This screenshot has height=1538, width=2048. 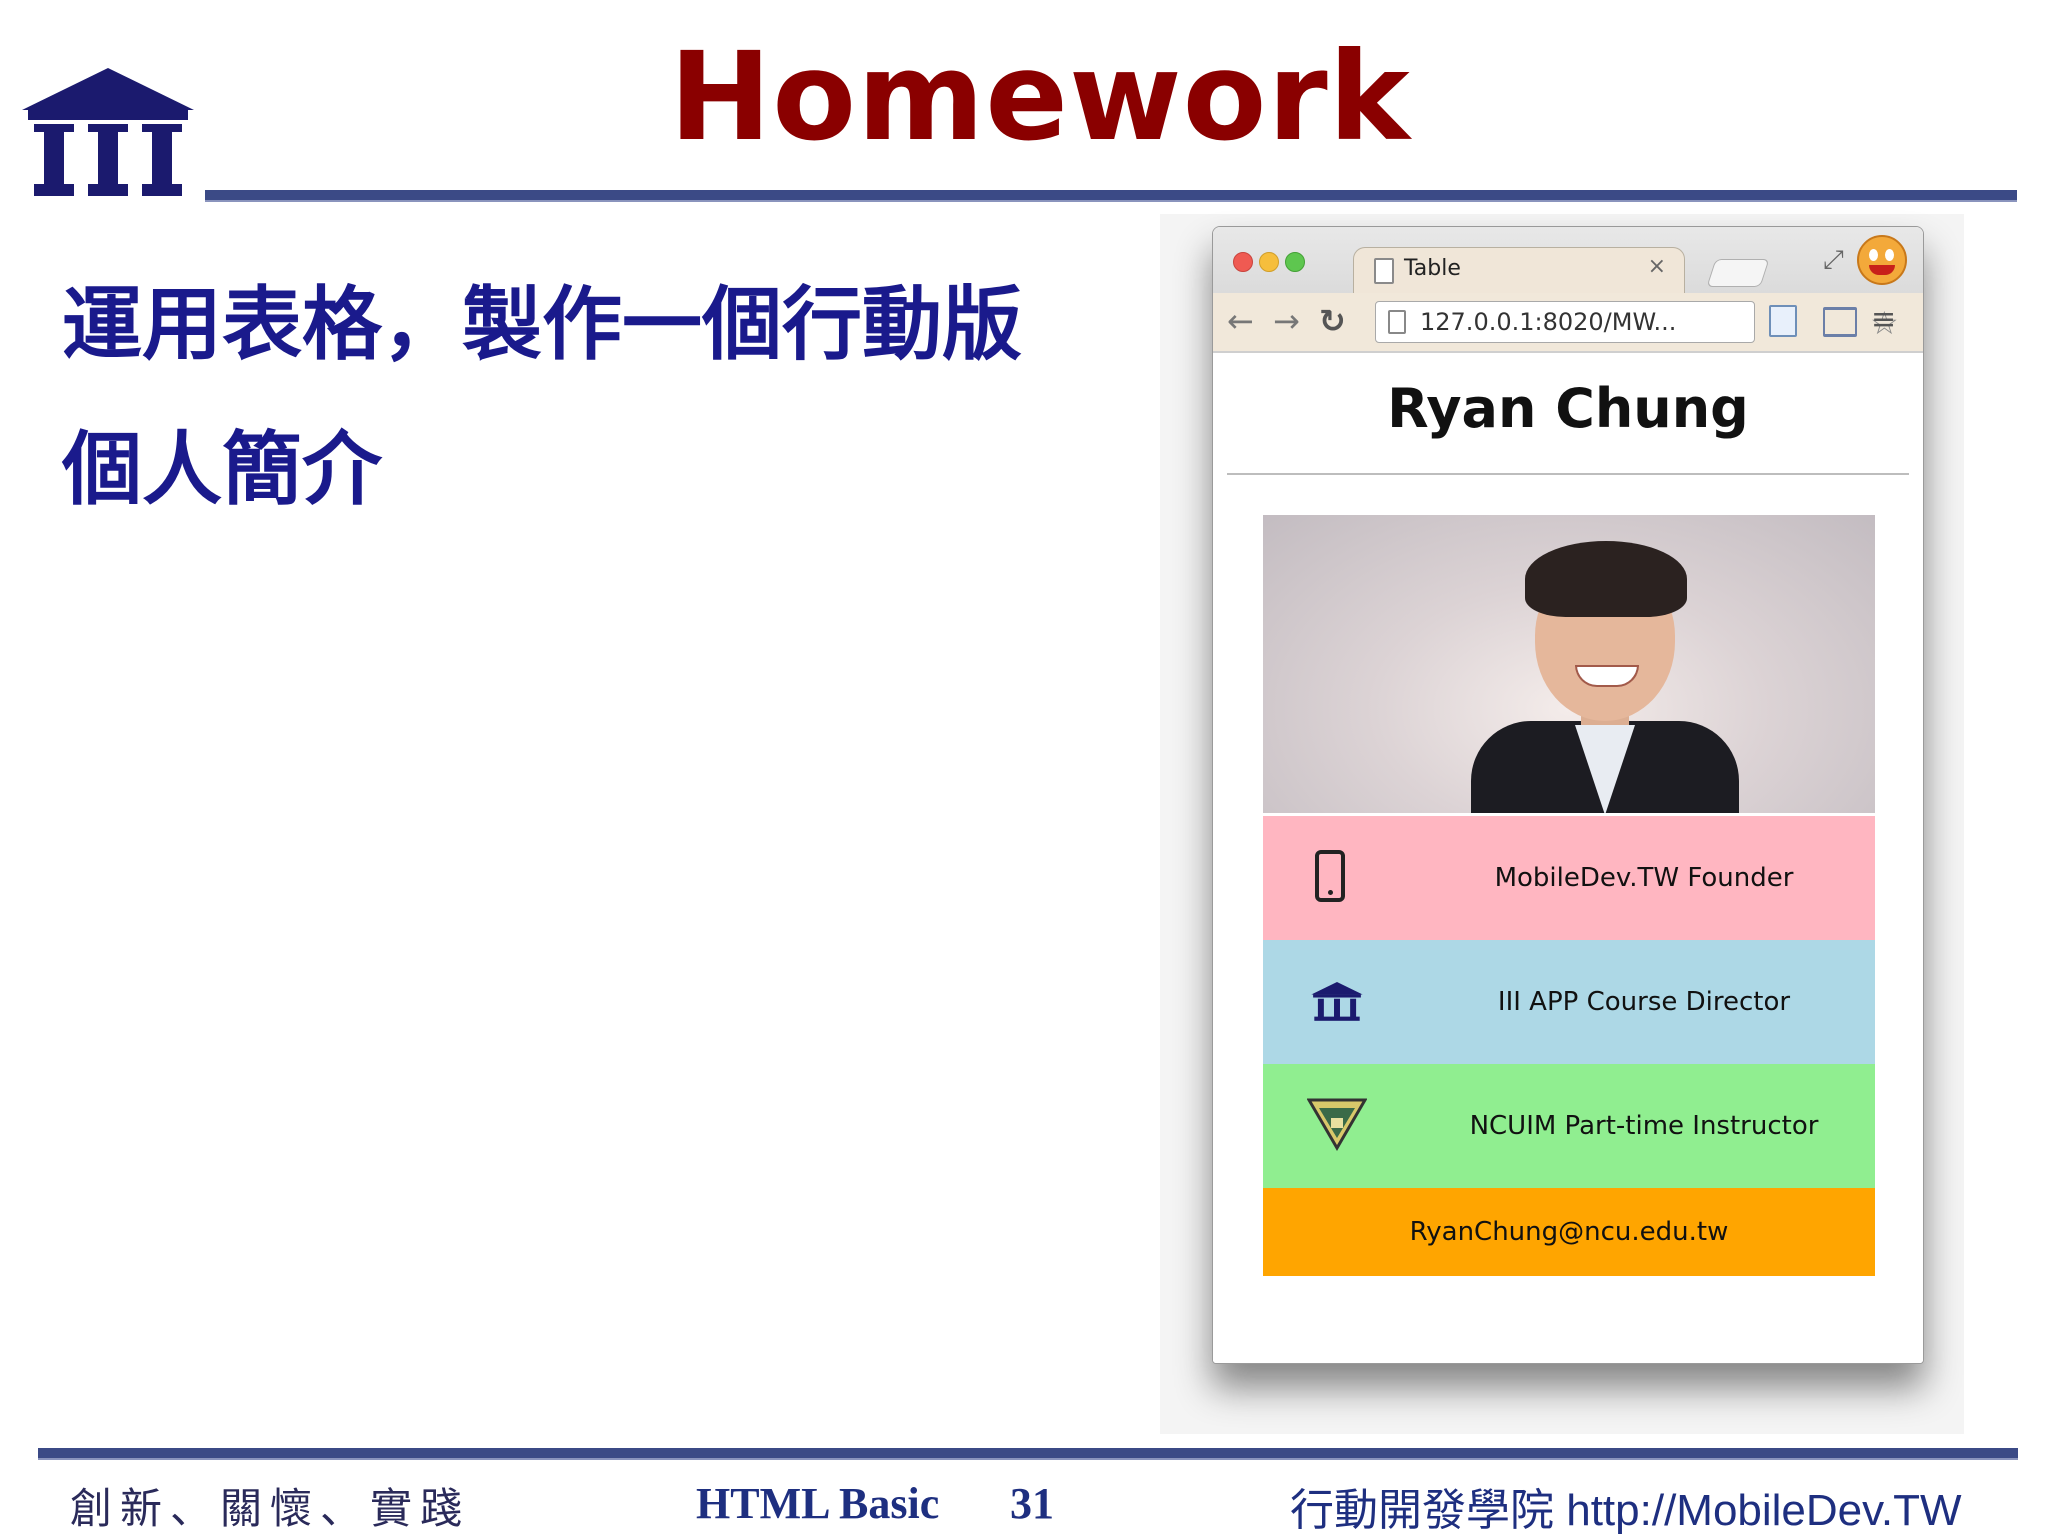 I want to click on body-line-2: 個人簡介, so click(x=222, y=469).